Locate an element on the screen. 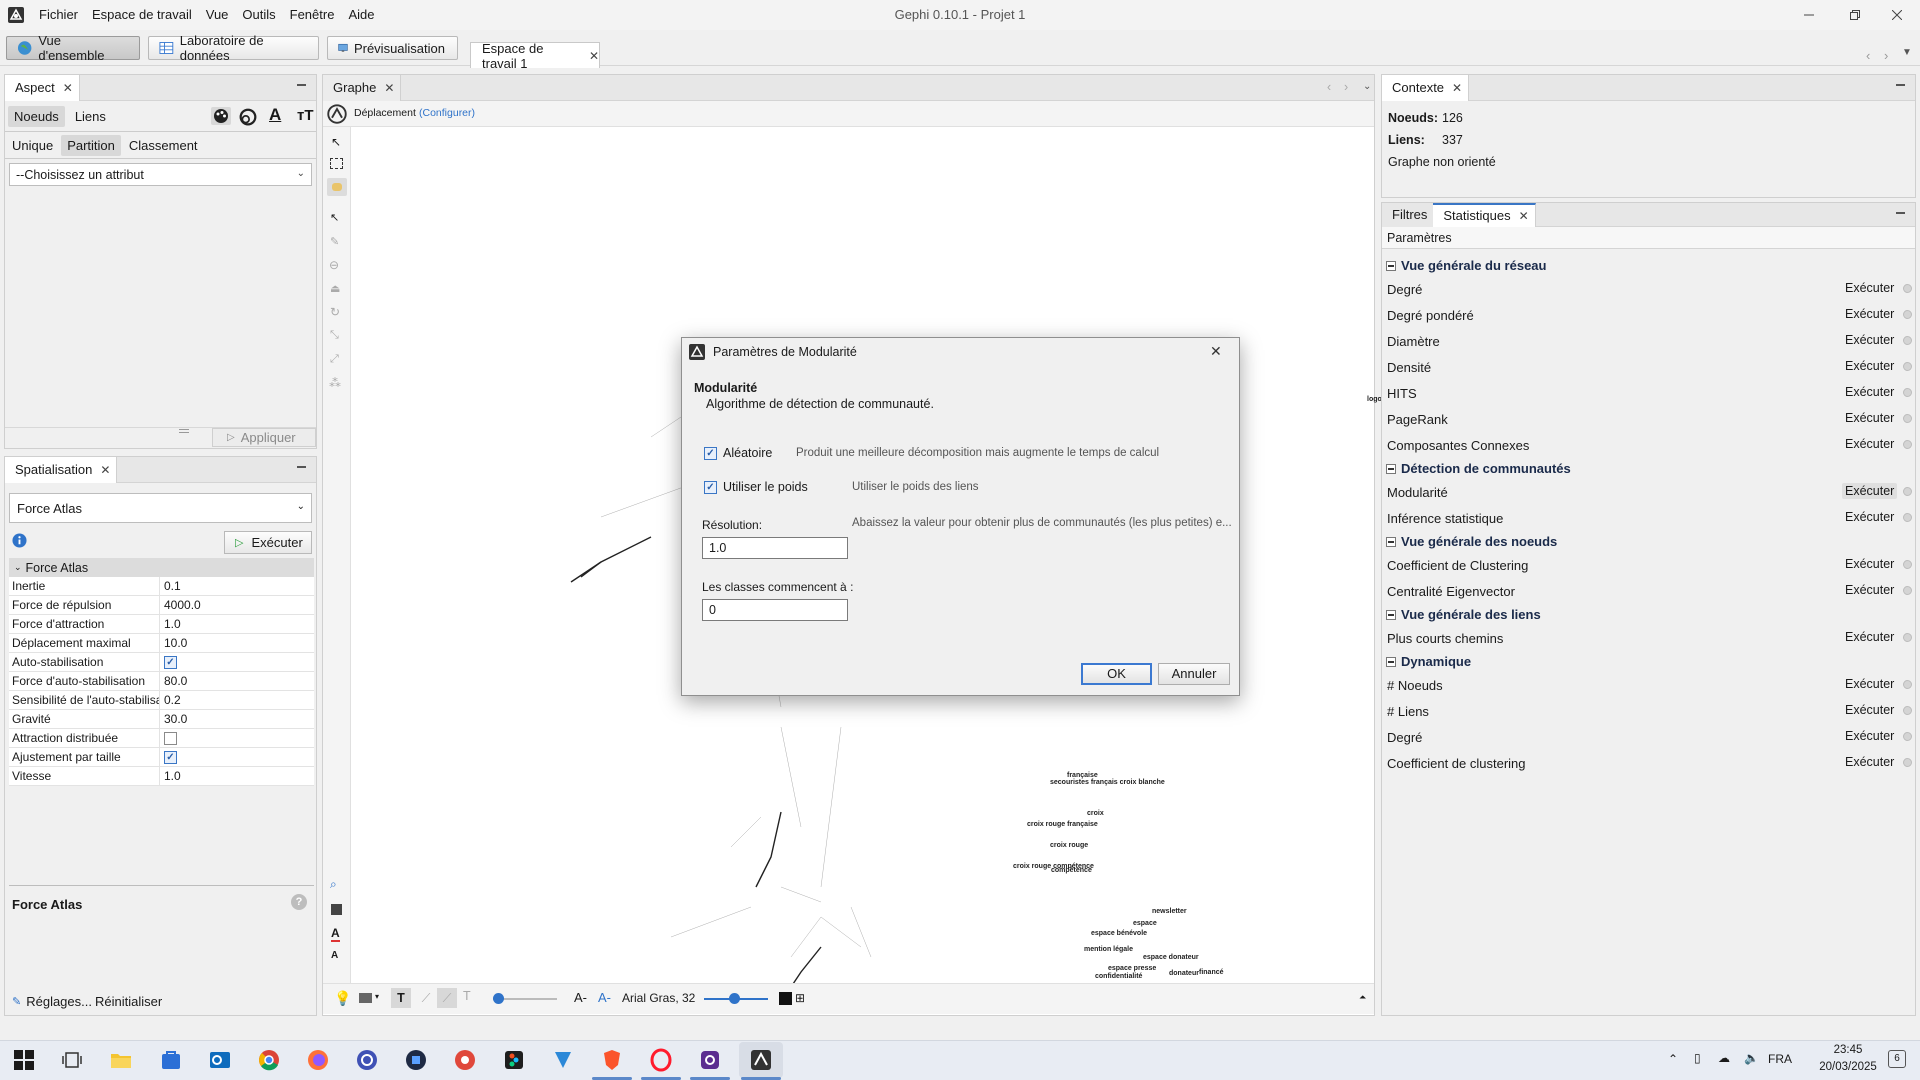 The width and height of the screenshot is (1920, 1080). graph-node-label: espace is located at coordinates (1145, 923).